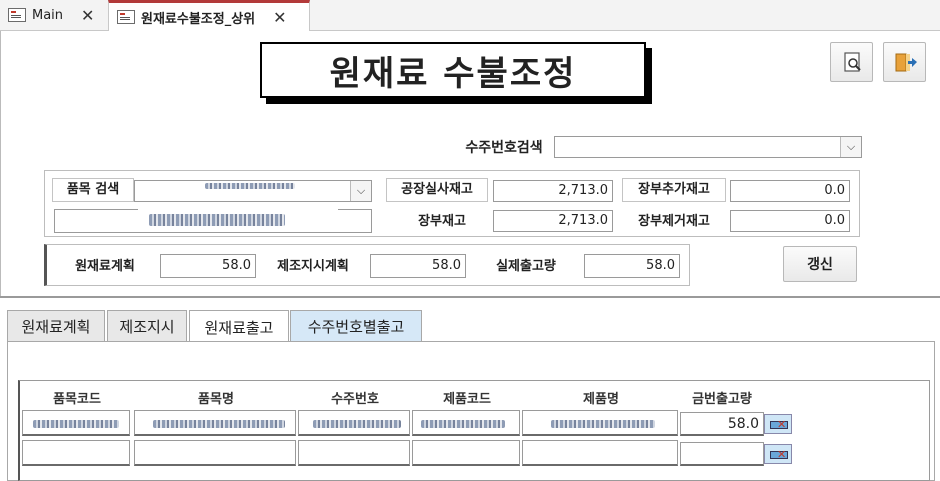  I want to click on refresh-button: 갱신, so click(820, 264).